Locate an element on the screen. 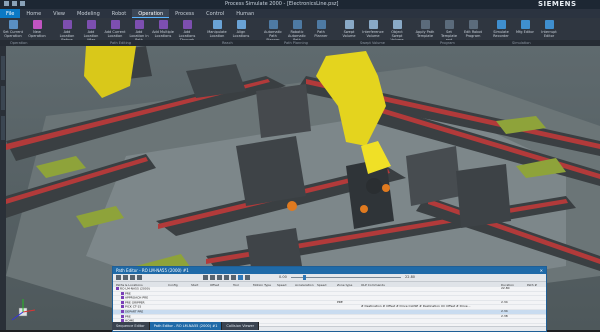 Image resolution: width=600 pixels, height=332 pixels. group-label: Reach is located at coordinates (227, 43).